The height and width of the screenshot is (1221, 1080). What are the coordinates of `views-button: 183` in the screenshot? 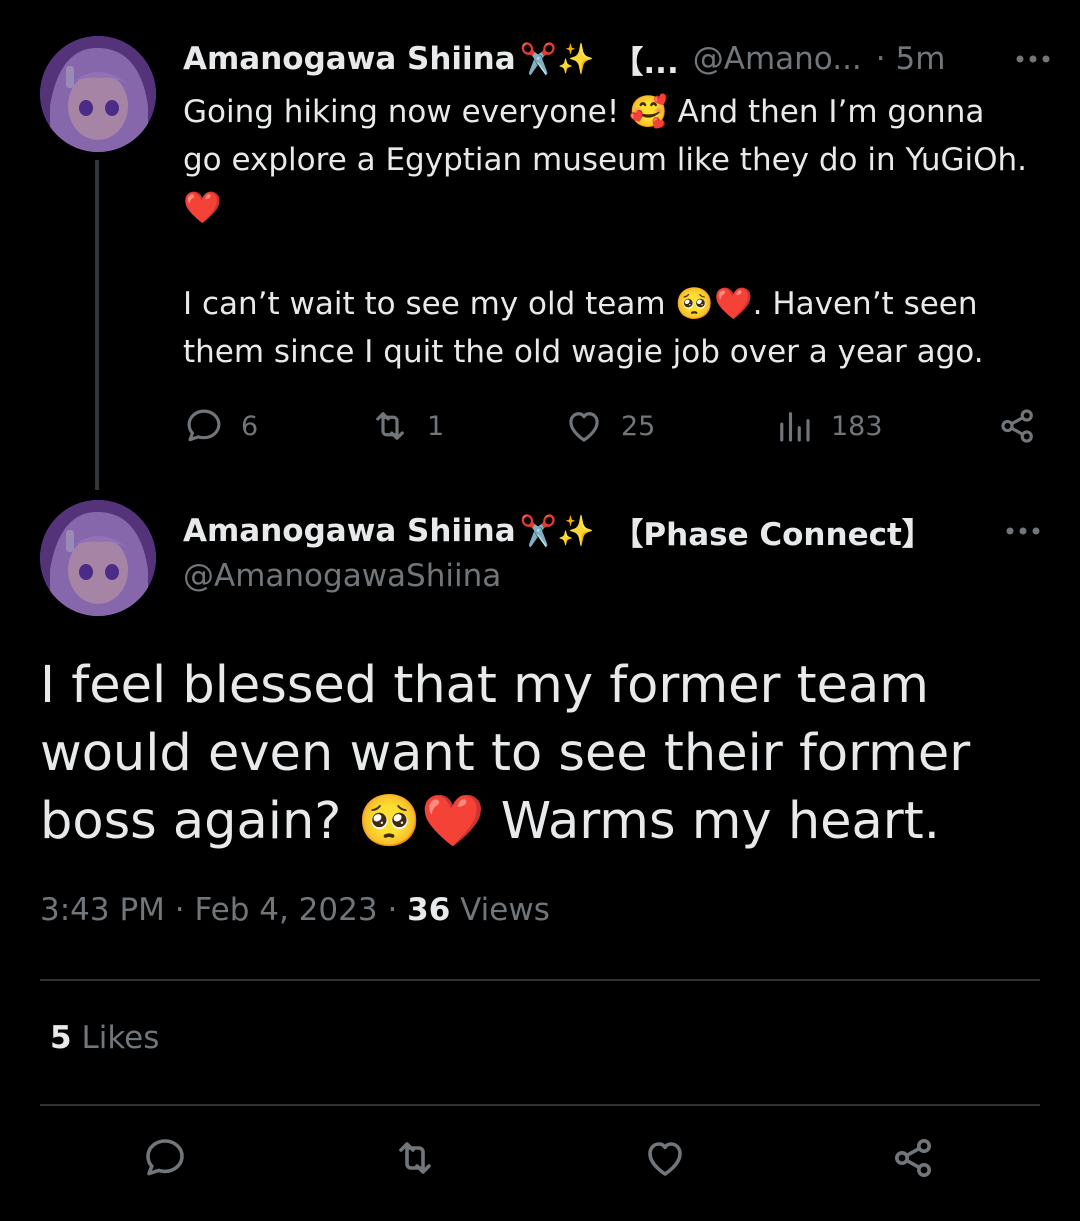 It's located at (828, 426).